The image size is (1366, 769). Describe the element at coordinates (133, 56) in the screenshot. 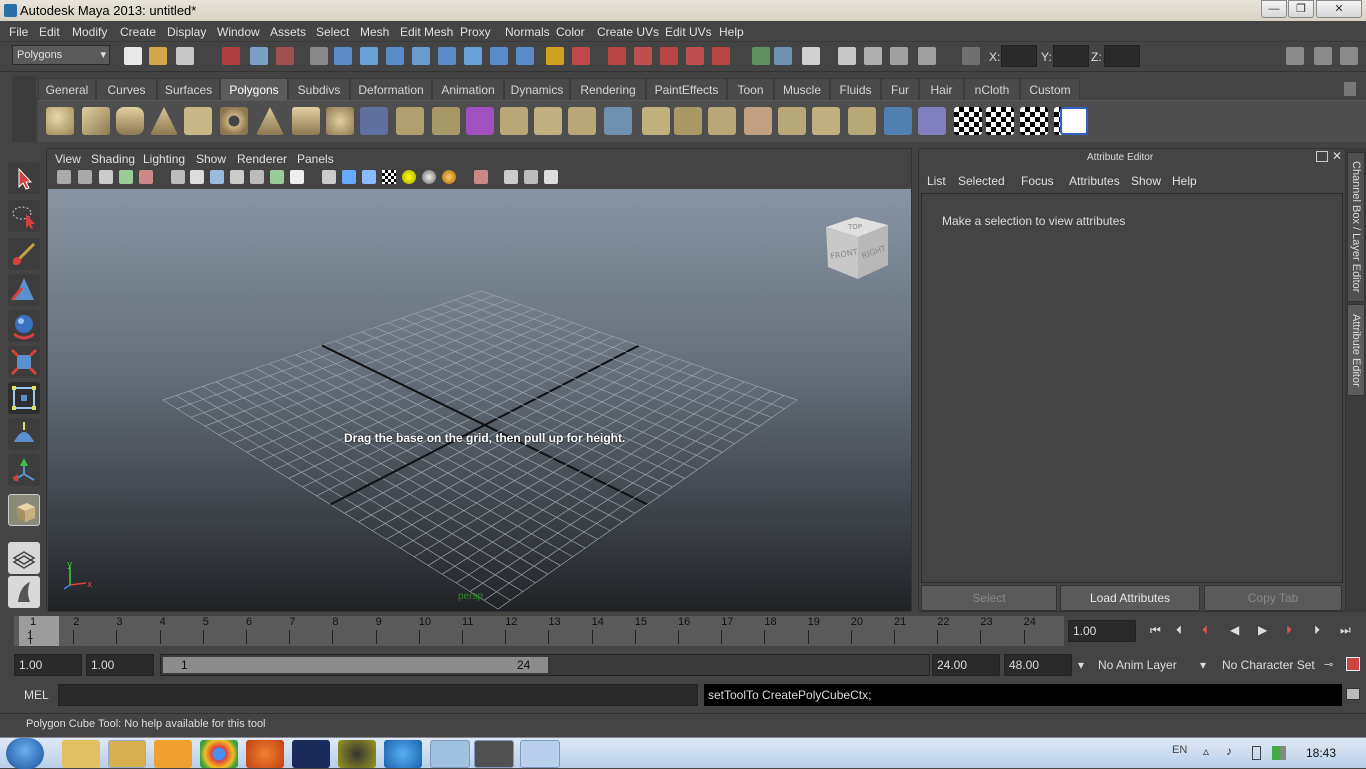

I see `new-scene-icon` at that location.